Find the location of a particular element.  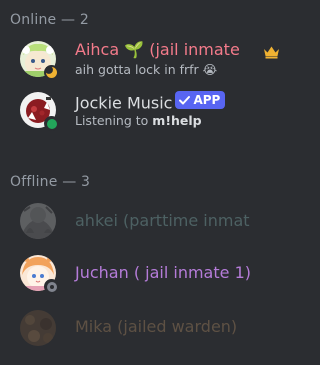

member-jockie-music: Jockie Music APP Listening to m!help is located at coordinates (146, 110).